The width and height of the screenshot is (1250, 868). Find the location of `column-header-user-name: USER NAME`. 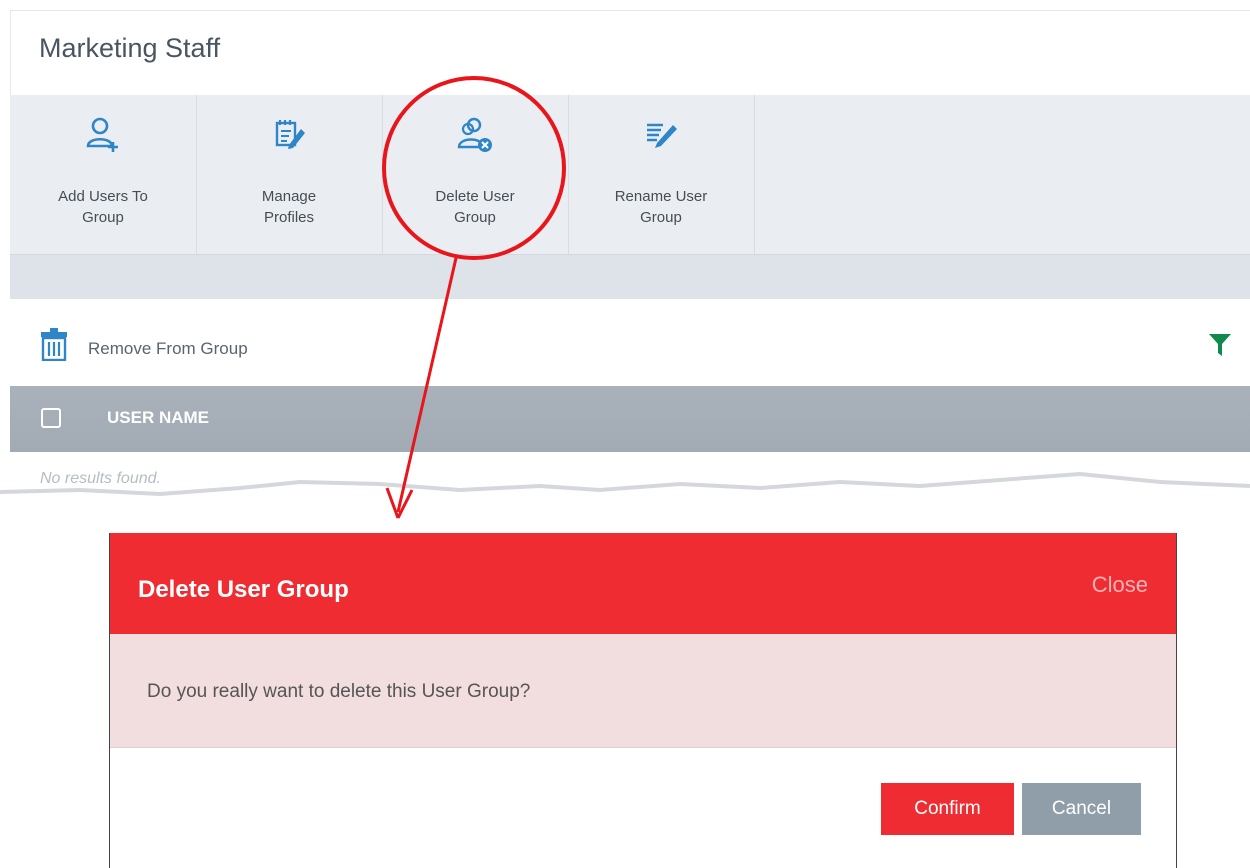

column-header-user-name: USER NAME is located at coordinates (158, 418).